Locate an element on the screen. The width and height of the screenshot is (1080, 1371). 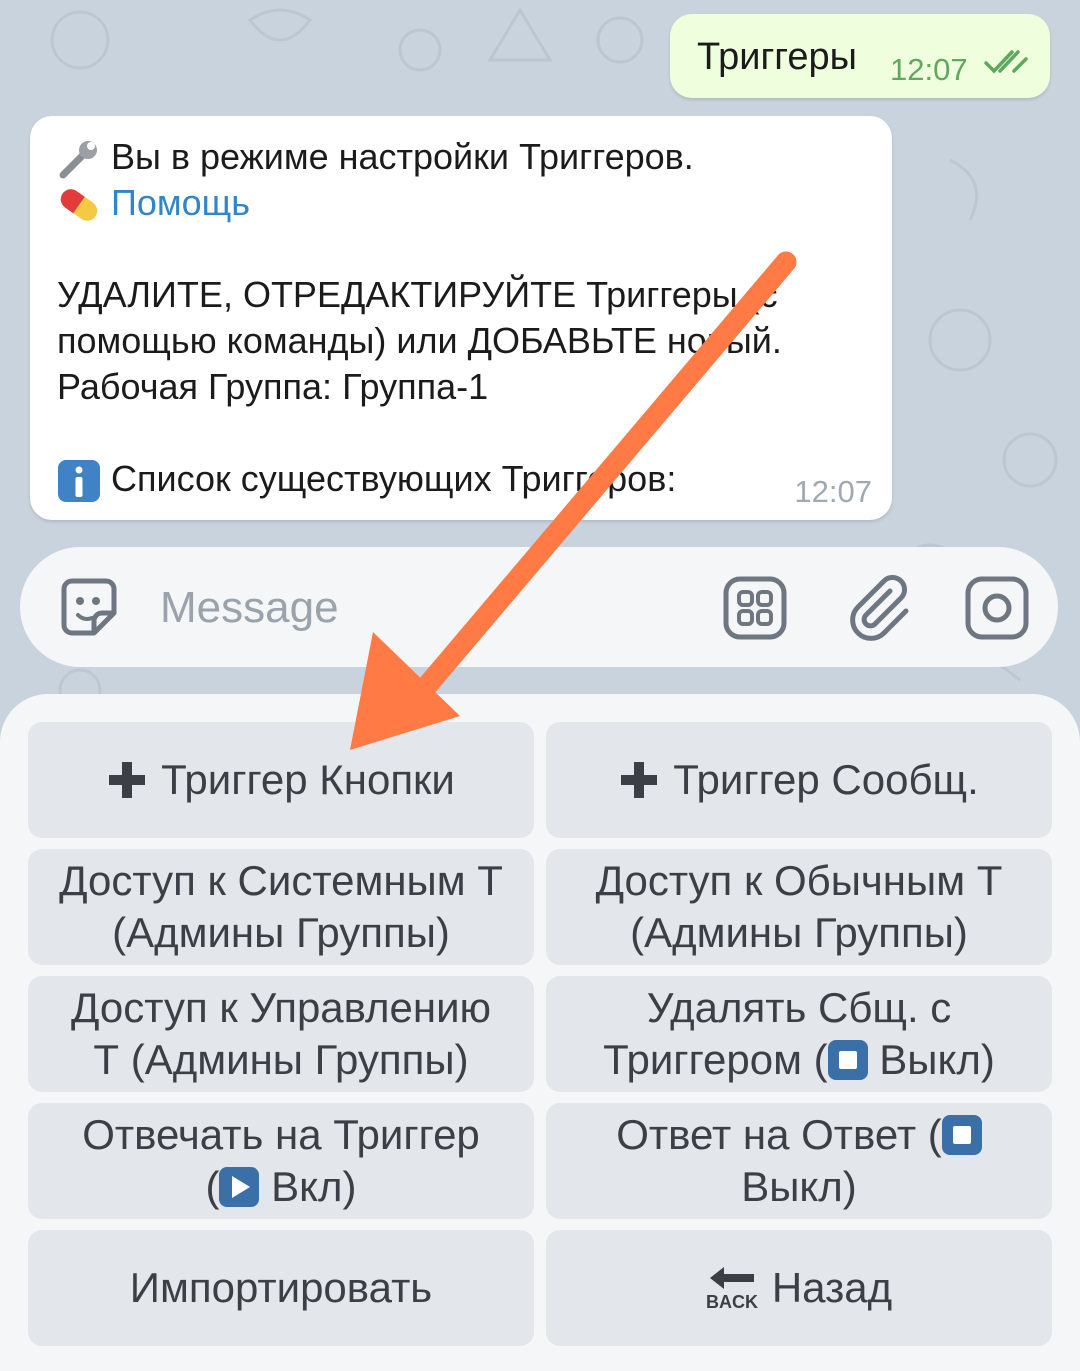
incoming-message-time: 12:07 is located at coordinates (833, 491).